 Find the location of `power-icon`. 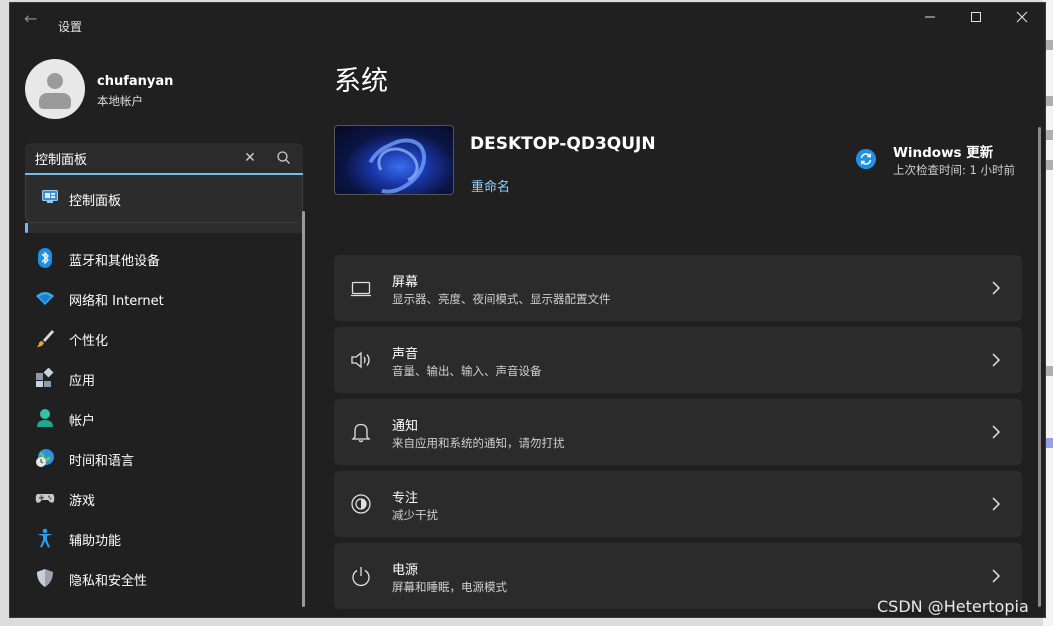

power-icon is located at coordinates (361, 577).